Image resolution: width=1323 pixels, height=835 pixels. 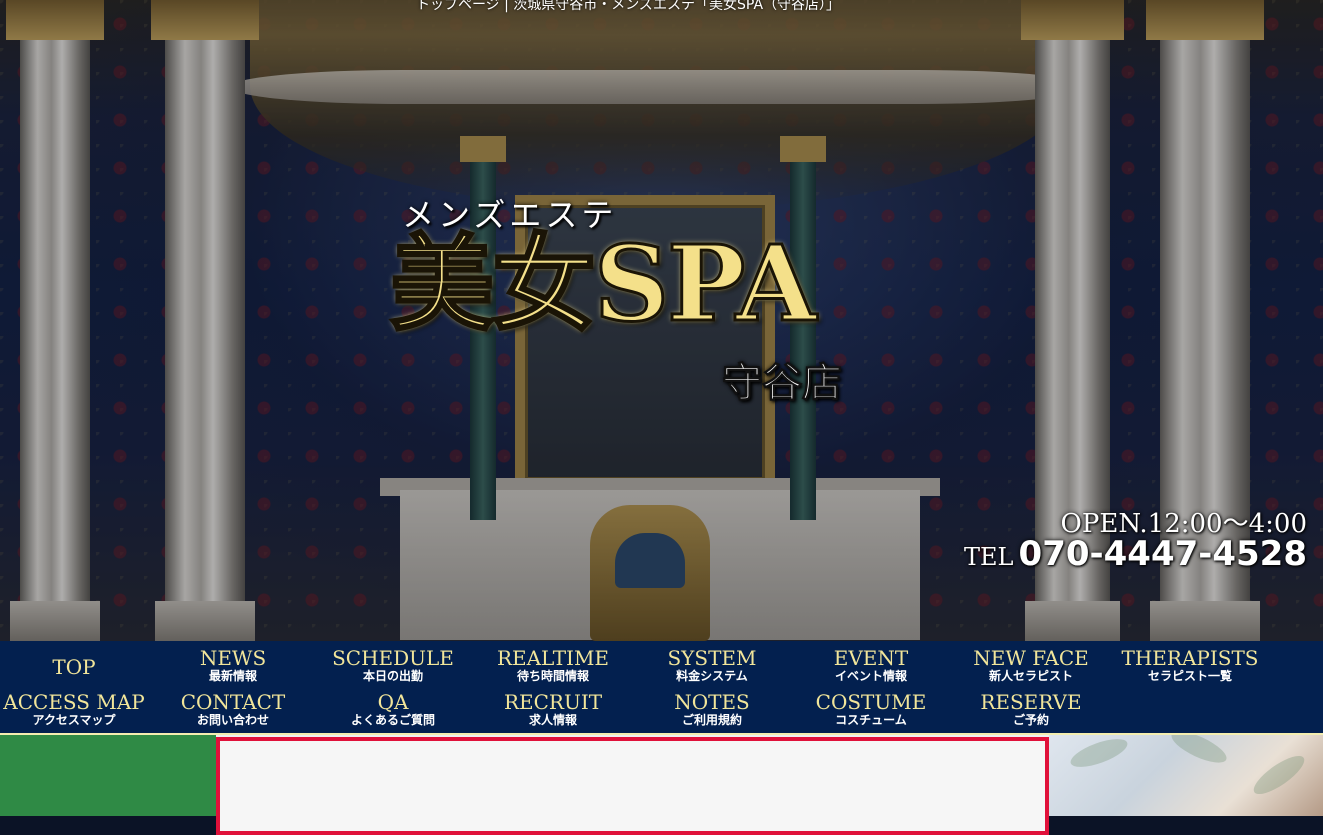 What do you see at coordinates (871, 702) in the screenshot?
I see `nav-costume-label: COSTUME` at bounding box center [871, 702].